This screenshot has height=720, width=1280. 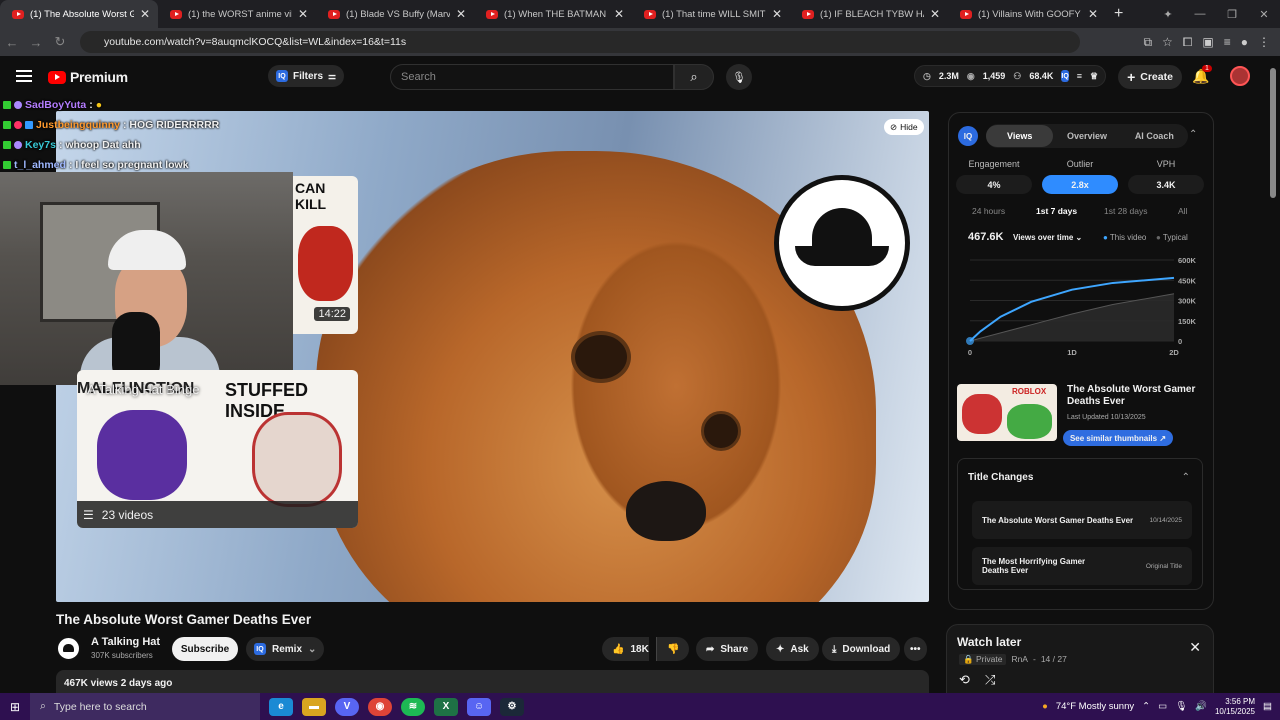 What do you see at coordinates (1065, 76) in the screenshot?
I see `iq-icon: IQ` at bounding box center [1065, 76].